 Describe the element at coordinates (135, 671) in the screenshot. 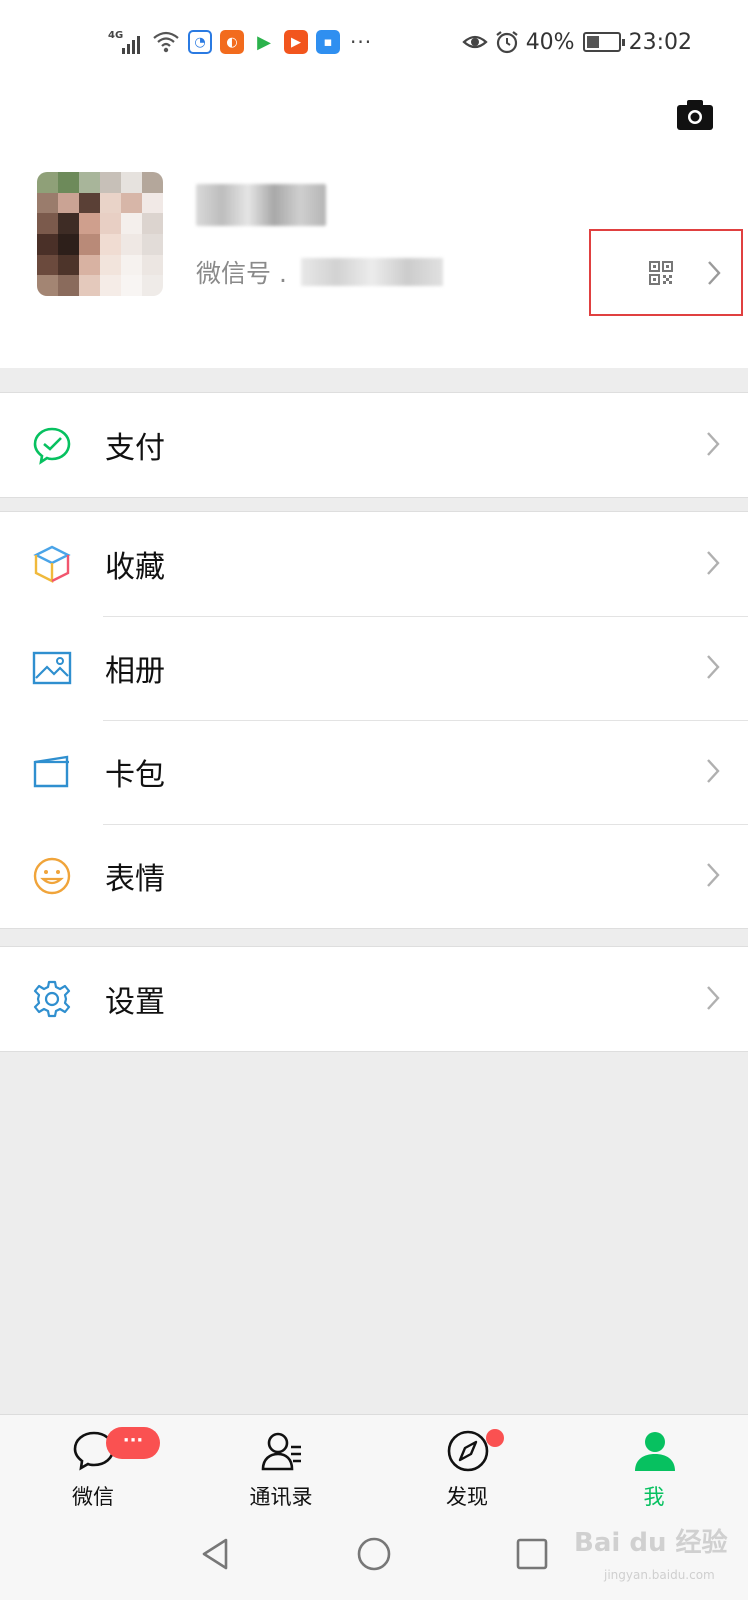

I see `menu-label-album: 相册` at that location.